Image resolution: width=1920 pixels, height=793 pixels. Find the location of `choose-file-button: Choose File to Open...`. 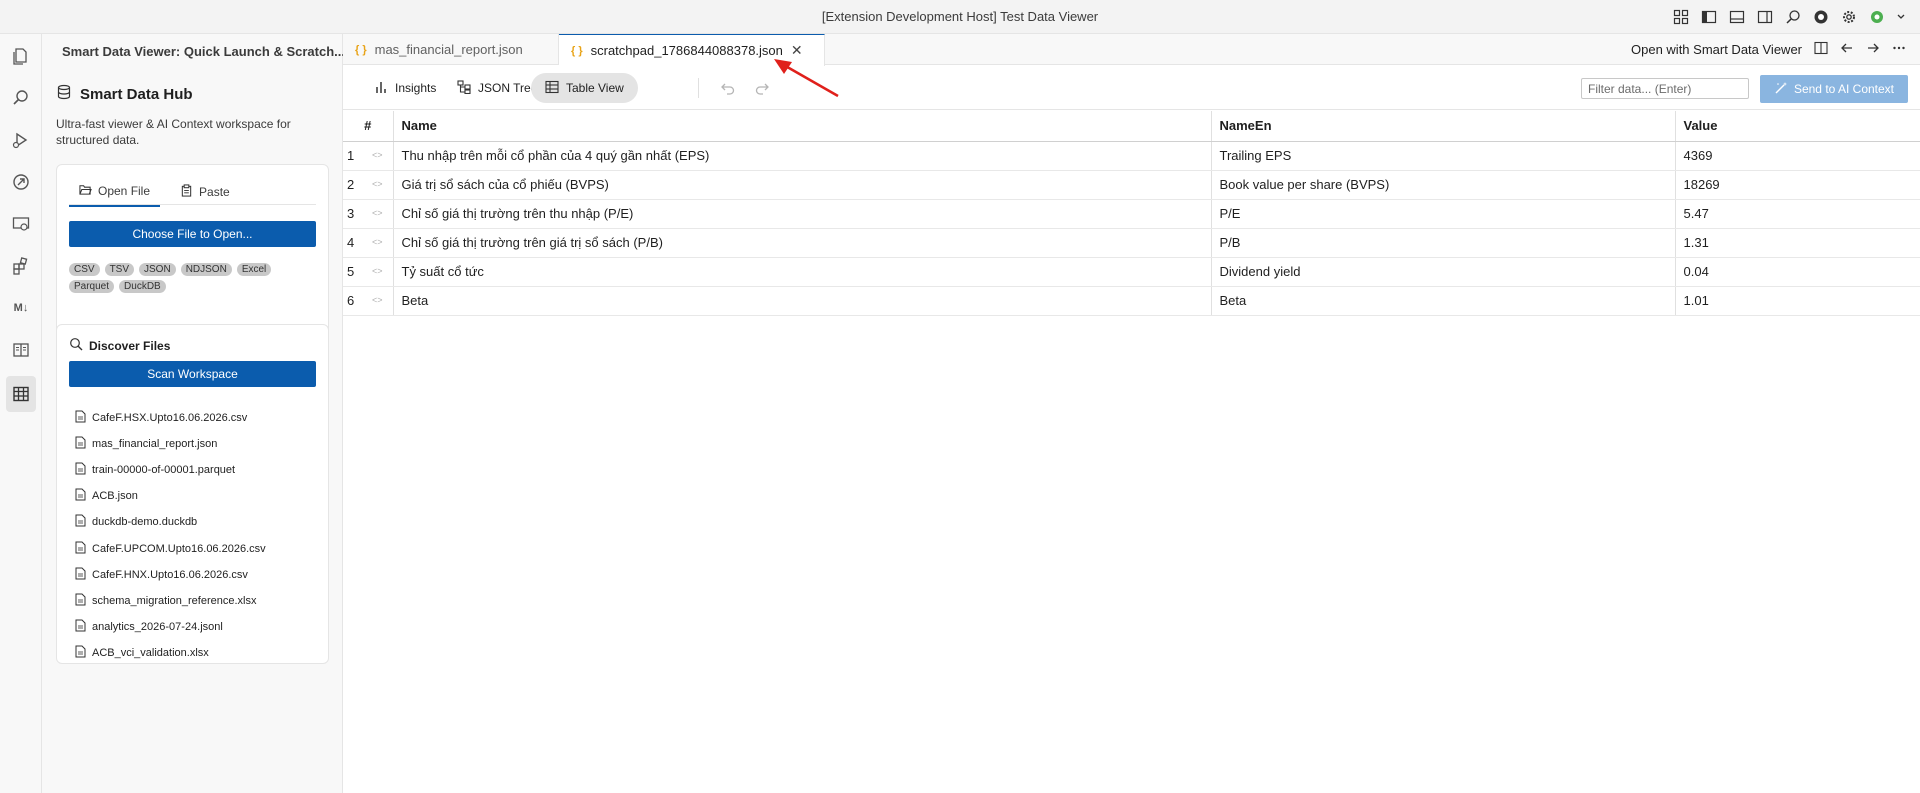

choose-file-button: Choose File to Open... is located at coordinates (192, 234).